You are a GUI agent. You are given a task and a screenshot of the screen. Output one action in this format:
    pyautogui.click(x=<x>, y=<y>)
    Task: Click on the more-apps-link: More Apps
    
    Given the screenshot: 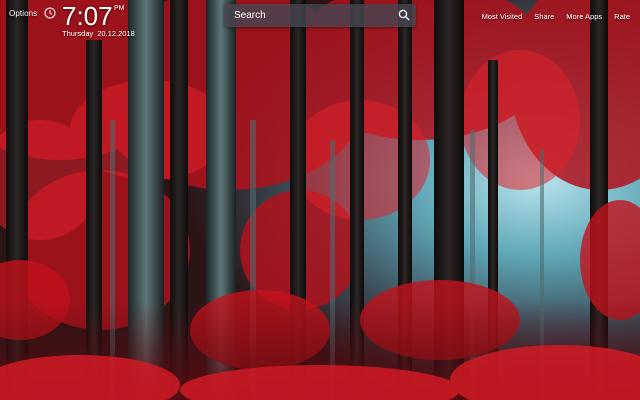 What is the action you would take?
    pyautogui.click(x=584, y=16)
    